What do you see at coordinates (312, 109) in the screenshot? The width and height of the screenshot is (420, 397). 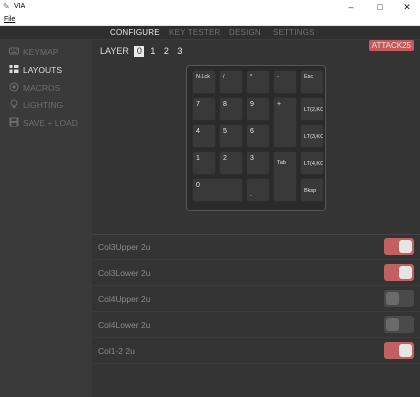 I see `key-lt2-slck: LT(2,KC_SLCK)` at bounding box center [312, 109].